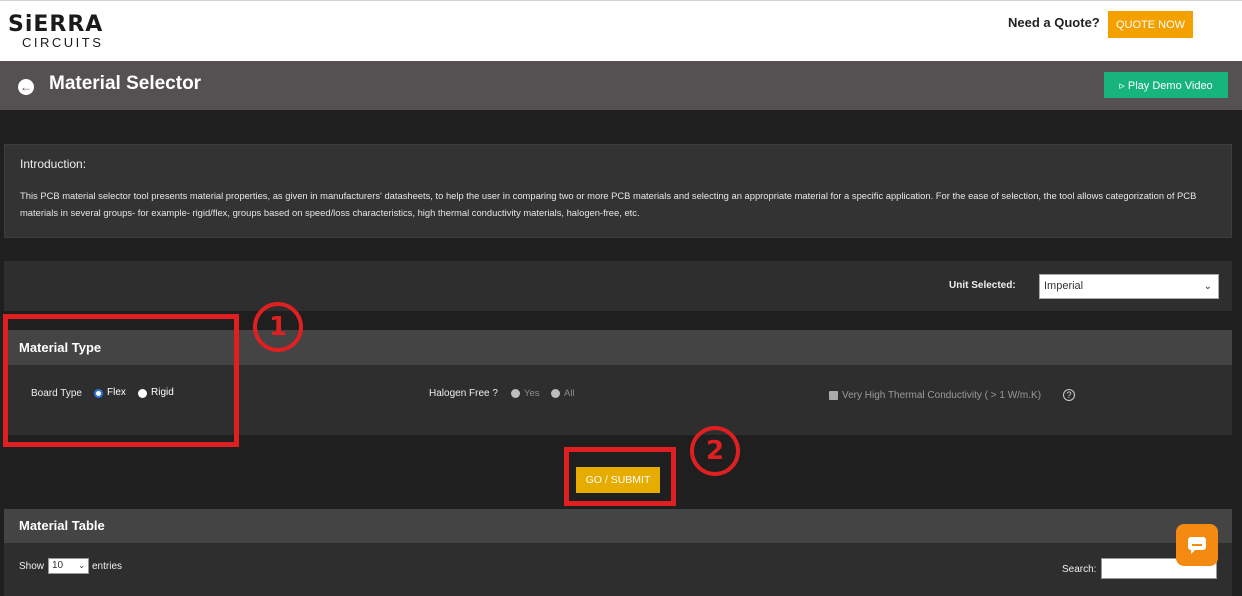 Image resolution: width=1242 pixels, height=596 pixels. Describe the element at coordinates (618, 569) in the screenshot. I see `material-table-body` at that location.